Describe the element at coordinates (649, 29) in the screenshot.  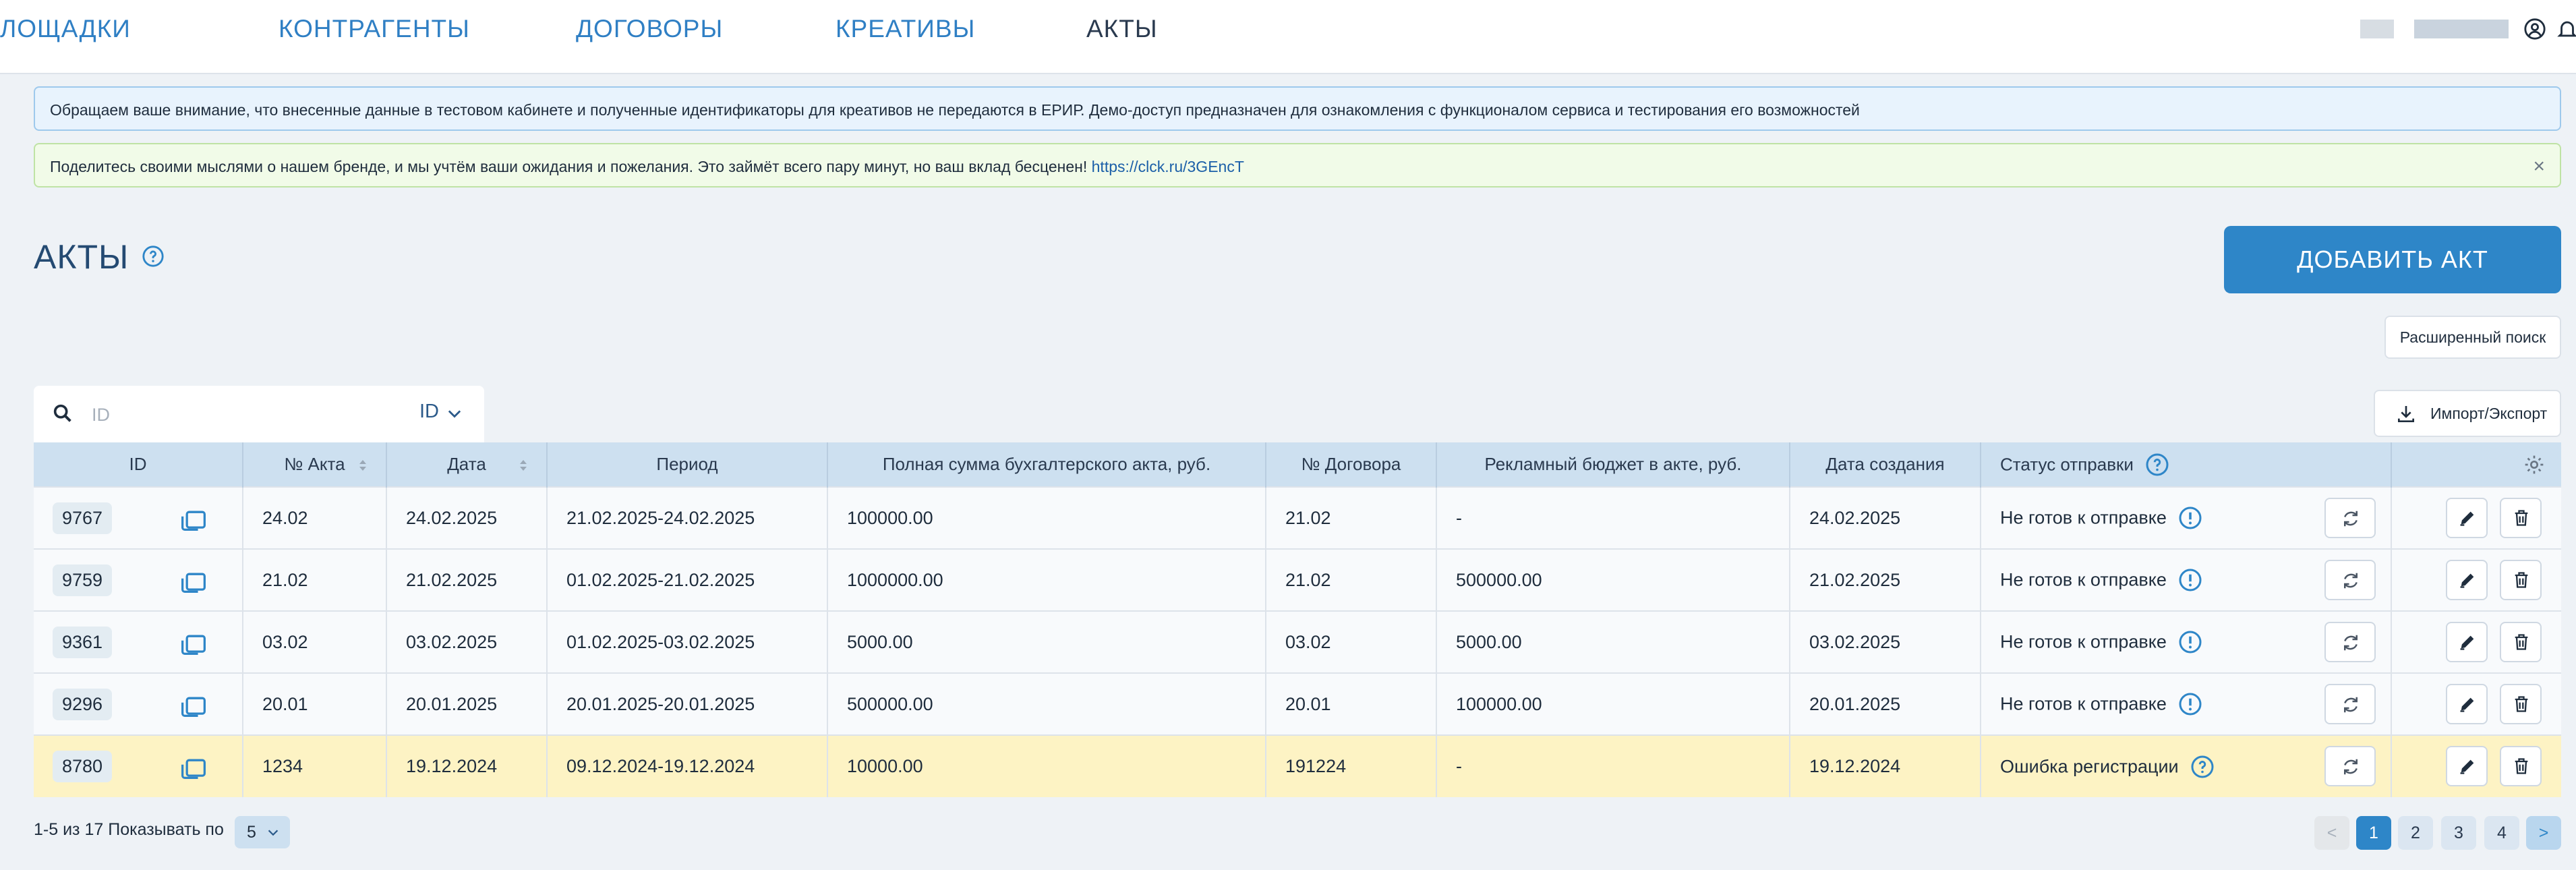
I see `nav-item-contracts: ДОГОВОРЫ` at that location.